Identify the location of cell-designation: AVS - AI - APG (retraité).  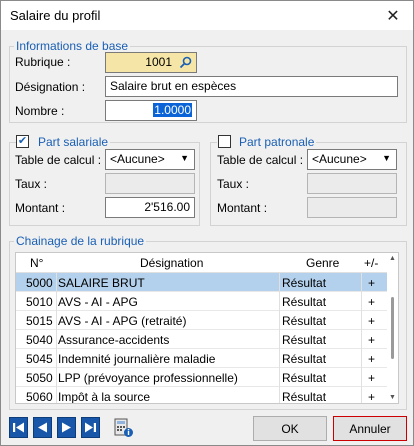
(122, 321).